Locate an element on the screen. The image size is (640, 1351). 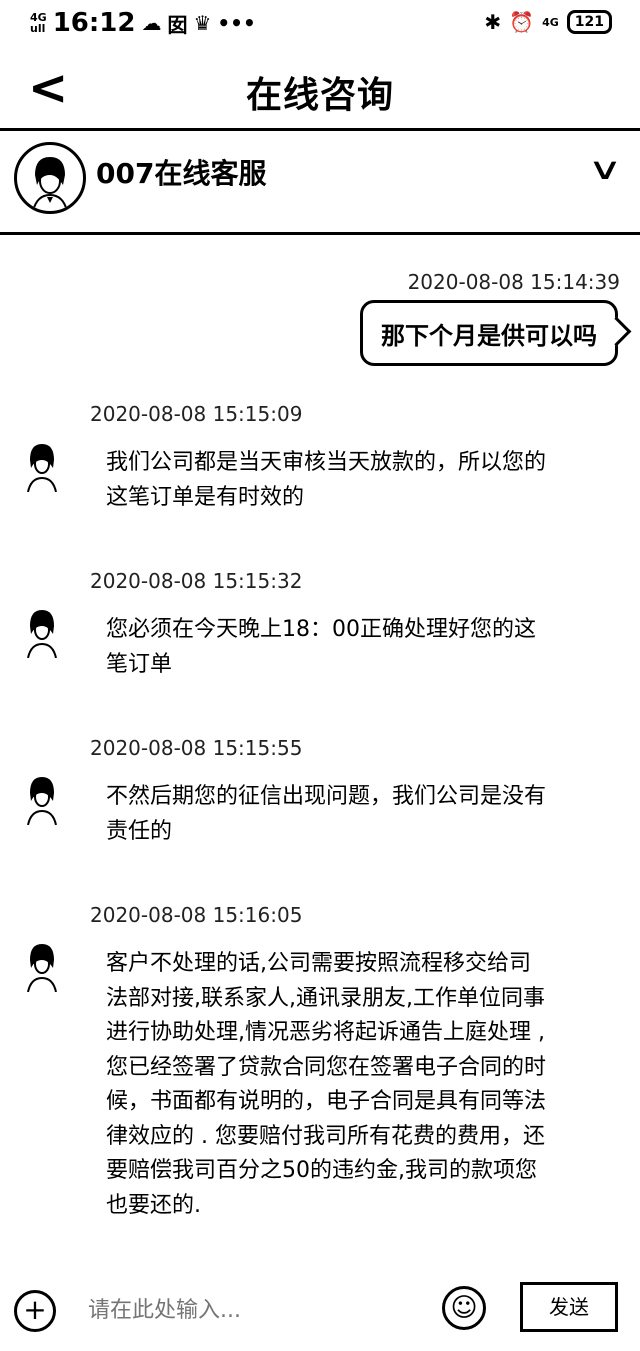
message-input is located at coordinates (248, 1311).